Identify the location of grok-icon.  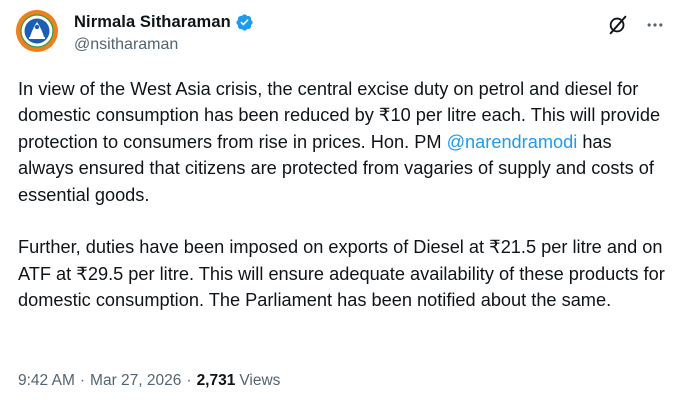
(618, 25).